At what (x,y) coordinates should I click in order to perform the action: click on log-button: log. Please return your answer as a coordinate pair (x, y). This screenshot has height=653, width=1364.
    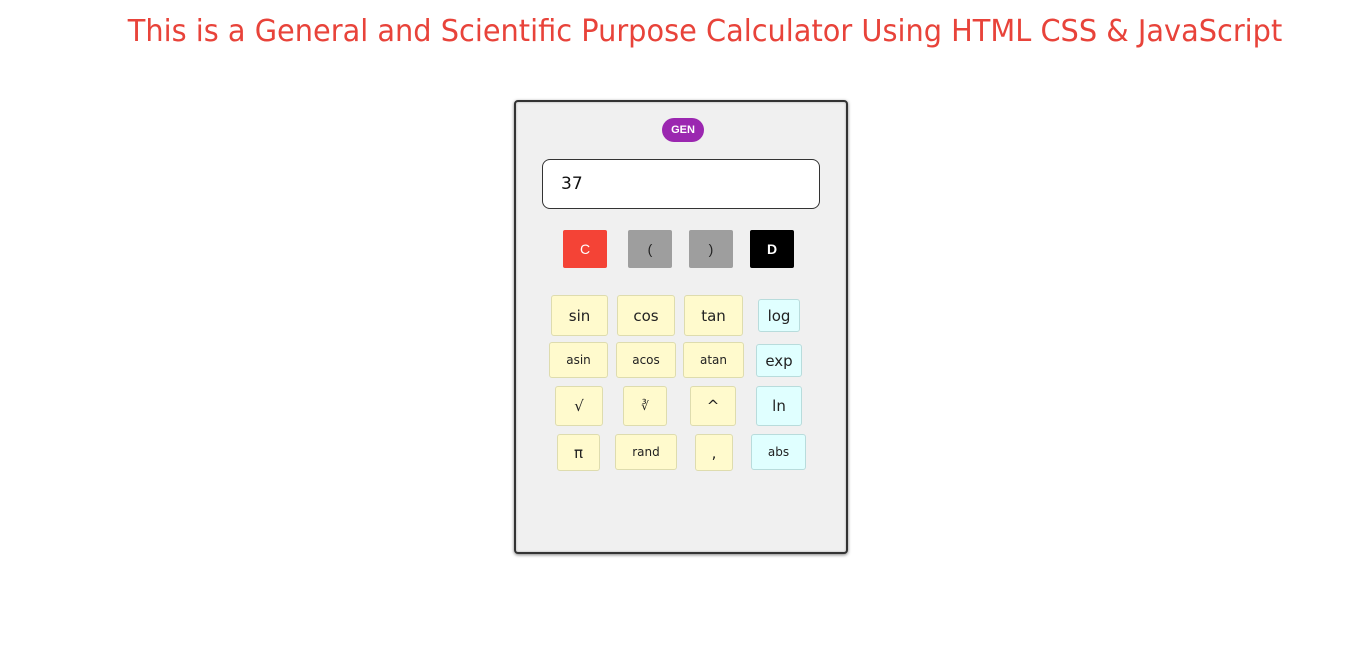
    Looking at the image, I should click on (779, 315).